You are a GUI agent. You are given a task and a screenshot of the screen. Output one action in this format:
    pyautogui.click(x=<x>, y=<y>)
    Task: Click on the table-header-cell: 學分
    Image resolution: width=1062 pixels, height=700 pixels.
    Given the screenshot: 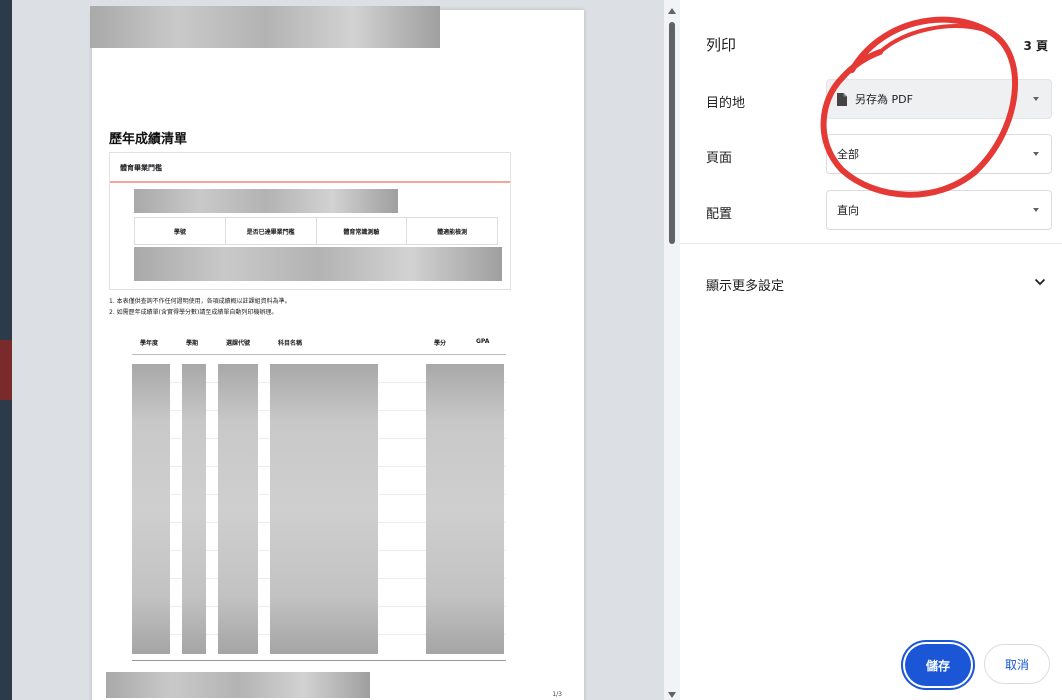 What is the action you would take?
    pyautogui.click(x=440, y=343)
    